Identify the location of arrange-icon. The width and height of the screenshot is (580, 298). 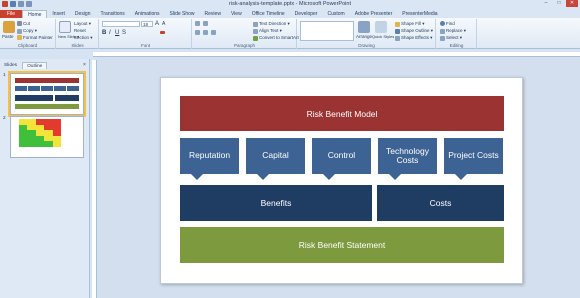
(364, 27).